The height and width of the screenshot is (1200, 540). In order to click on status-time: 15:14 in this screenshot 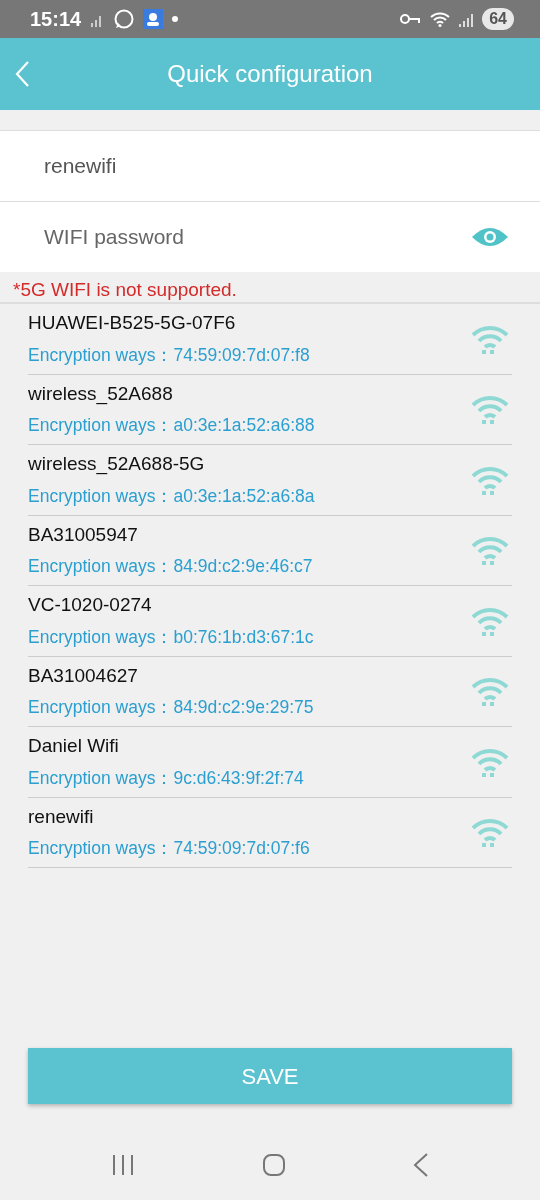, I will do `click(56, 19)`.